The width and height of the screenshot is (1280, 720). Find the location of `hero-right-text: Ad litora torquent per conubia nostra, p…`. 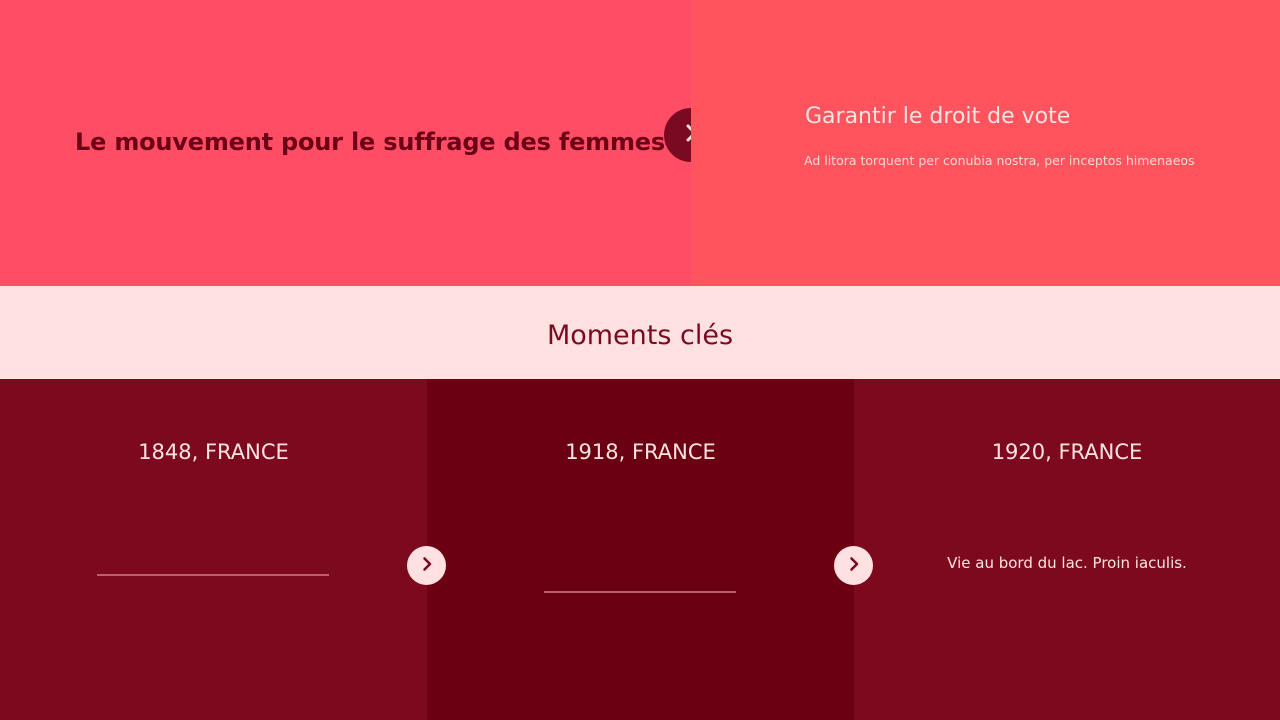

hero-right-text: Ad litora torquent per conubia nostra, p… is located at coordinates (999, 160).